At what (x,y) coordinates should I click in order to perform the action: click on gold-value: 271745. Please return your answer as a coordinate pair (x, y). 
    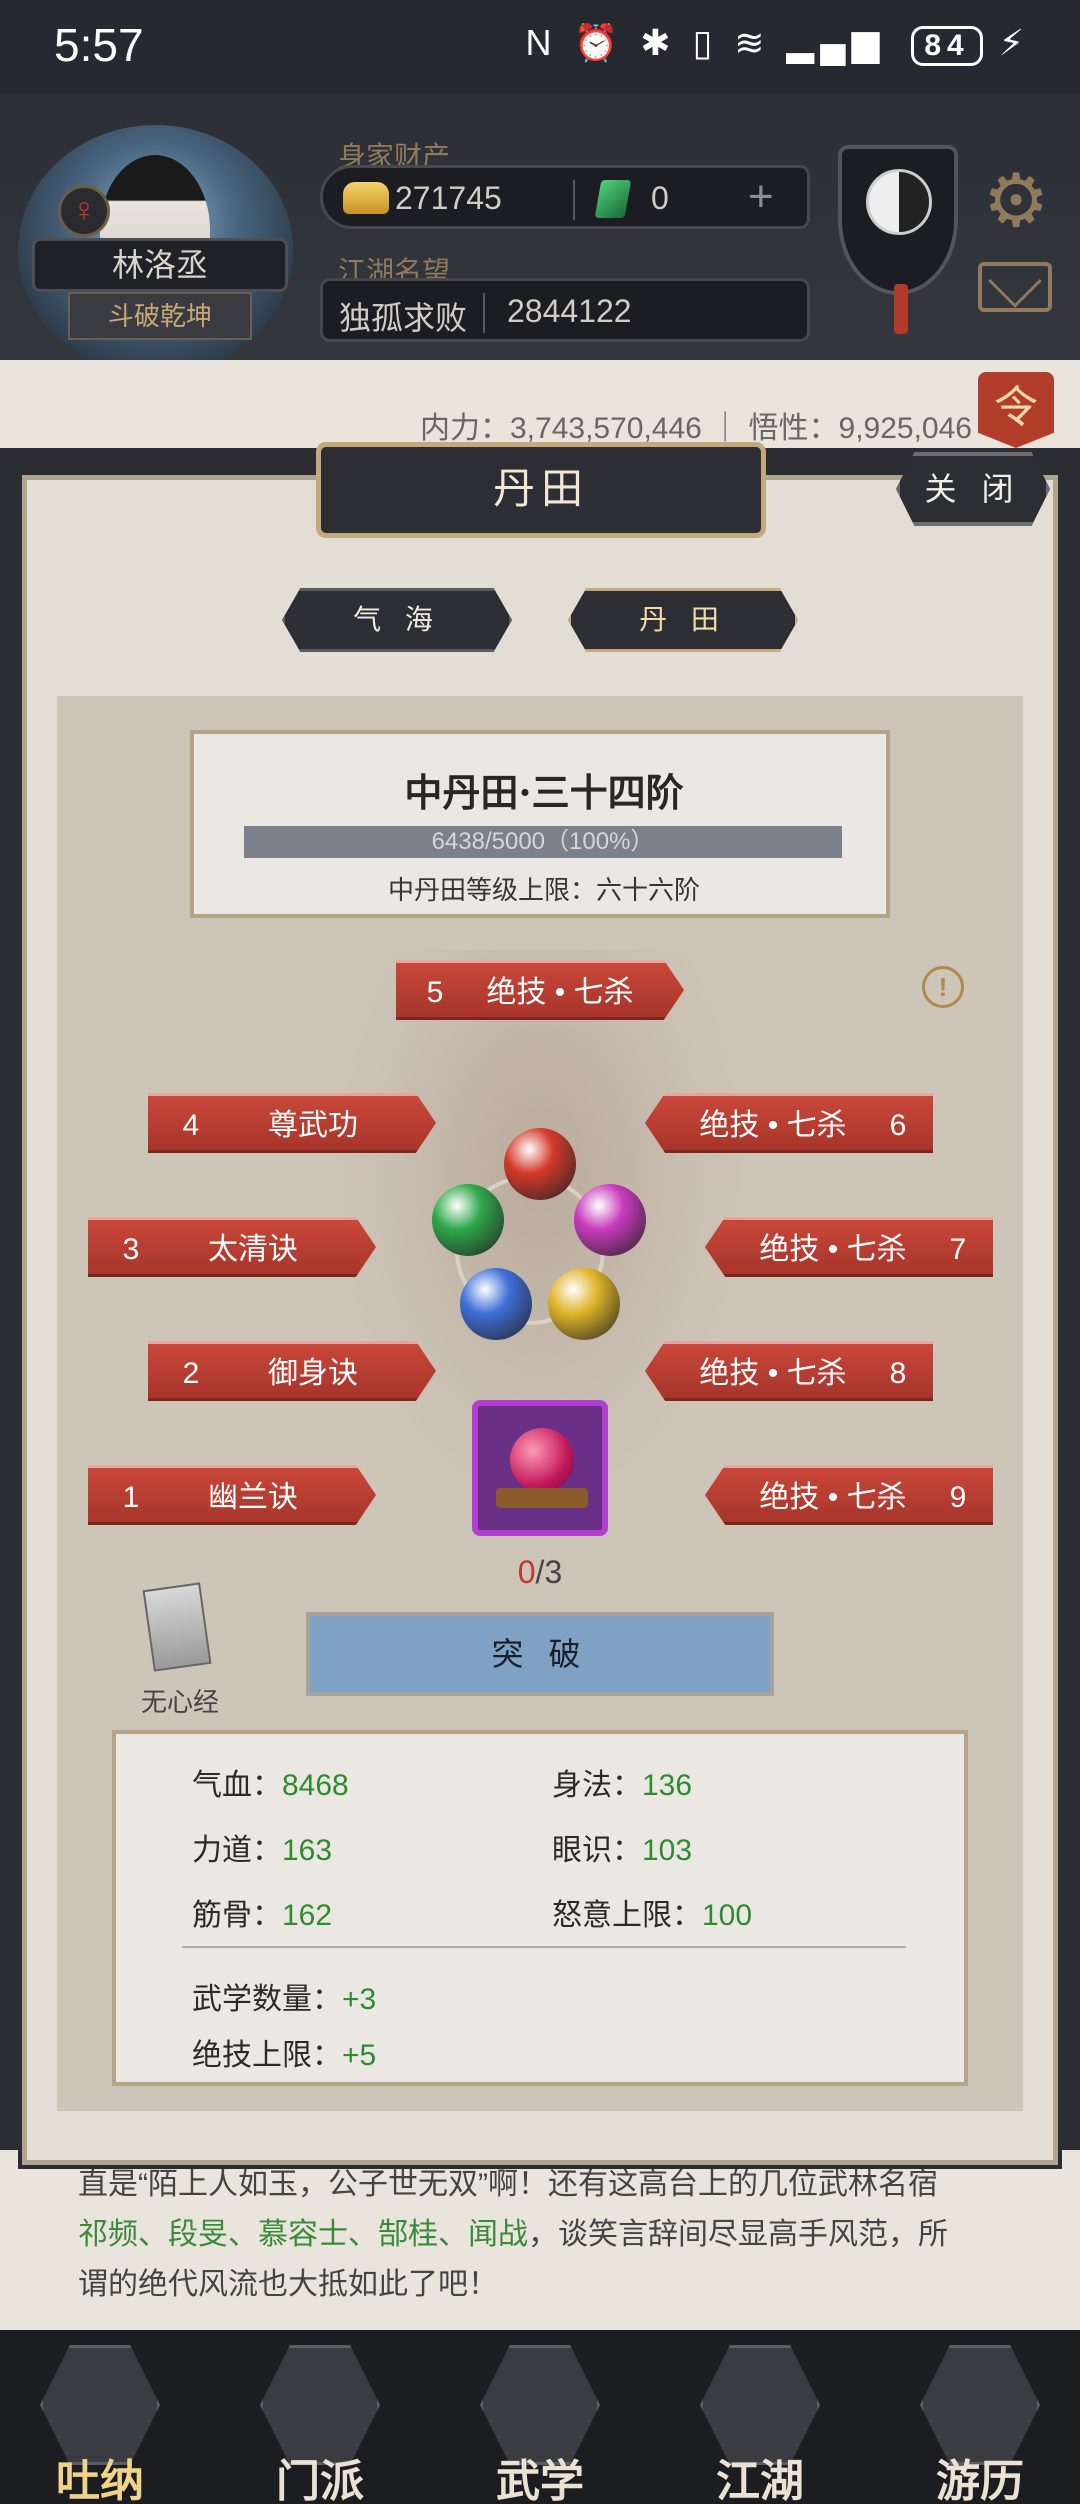
    Looking at the image, I should click on (448, 198).